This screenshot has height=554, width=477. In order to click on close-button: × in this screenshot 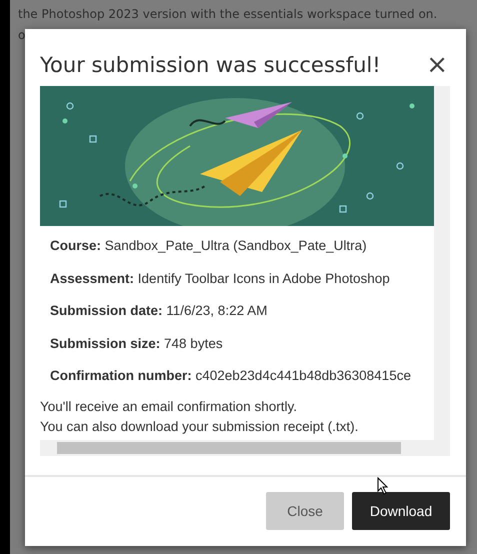, I will do `click(437, 65)`.